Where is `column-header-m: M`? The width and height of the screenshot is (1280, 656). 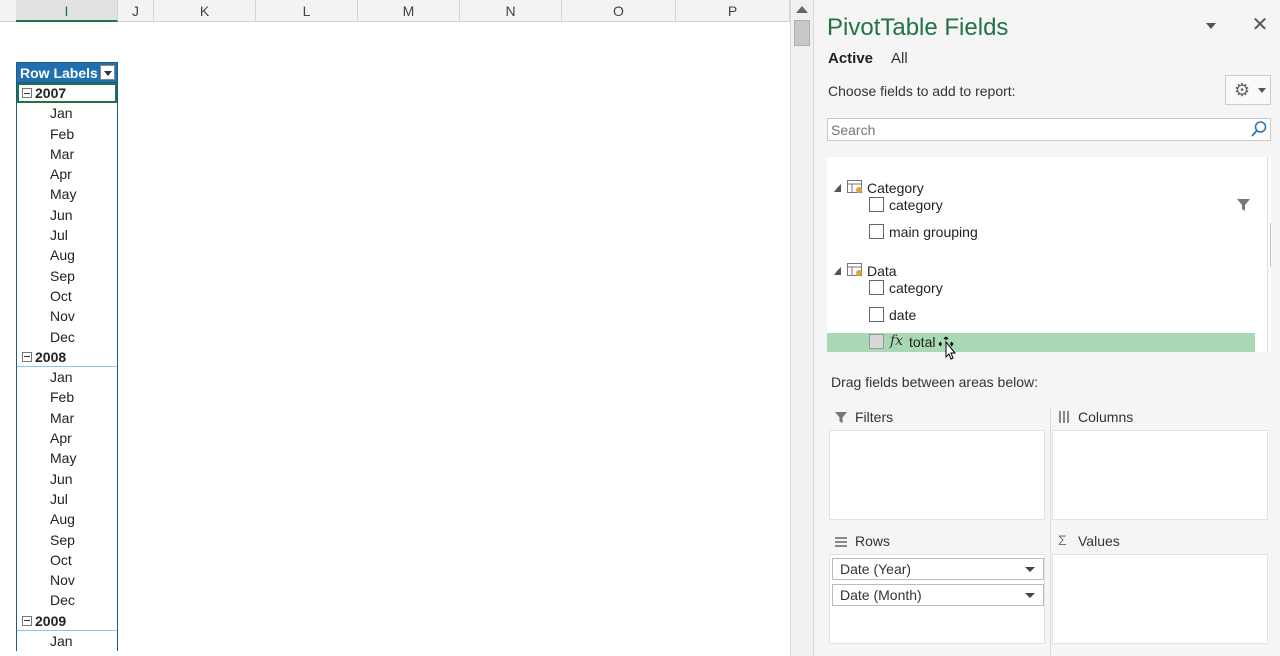
column-header-m: M is located at coordinates (409, 11).